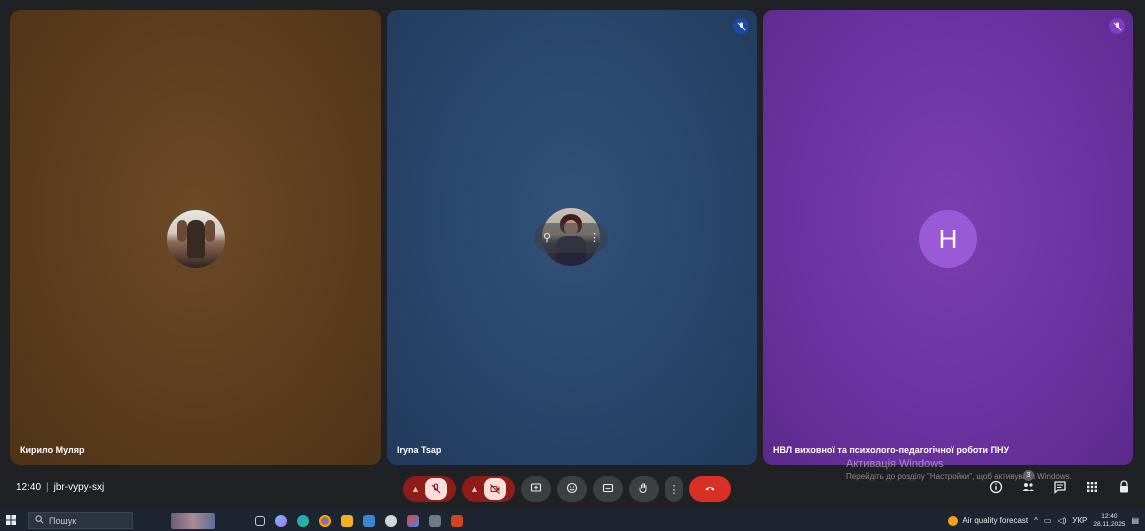 The width and height of the screenshot is (1145, 531). What do you see at coordinates (457, 520) in the screenshot?
I see `powerpoint-icon` at bounding box center [457, 520].